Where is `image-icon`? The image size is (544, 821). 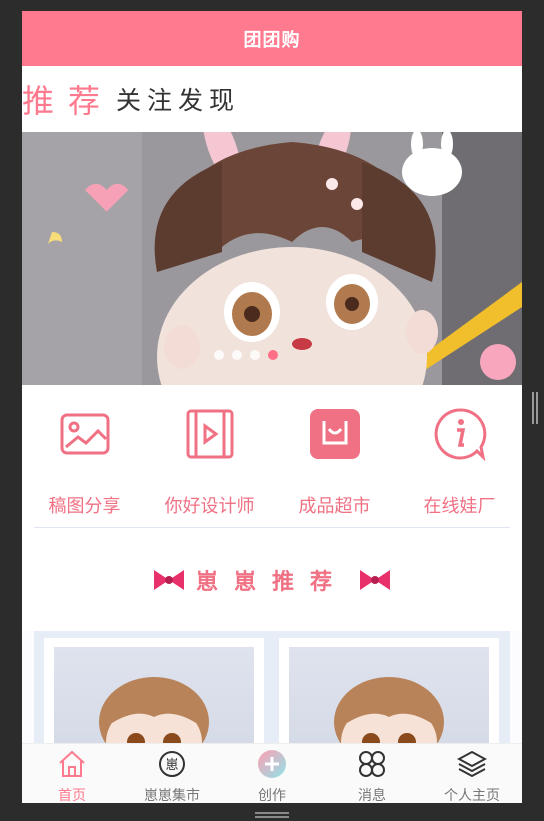 image-icon is located at coordinates (85, 434).